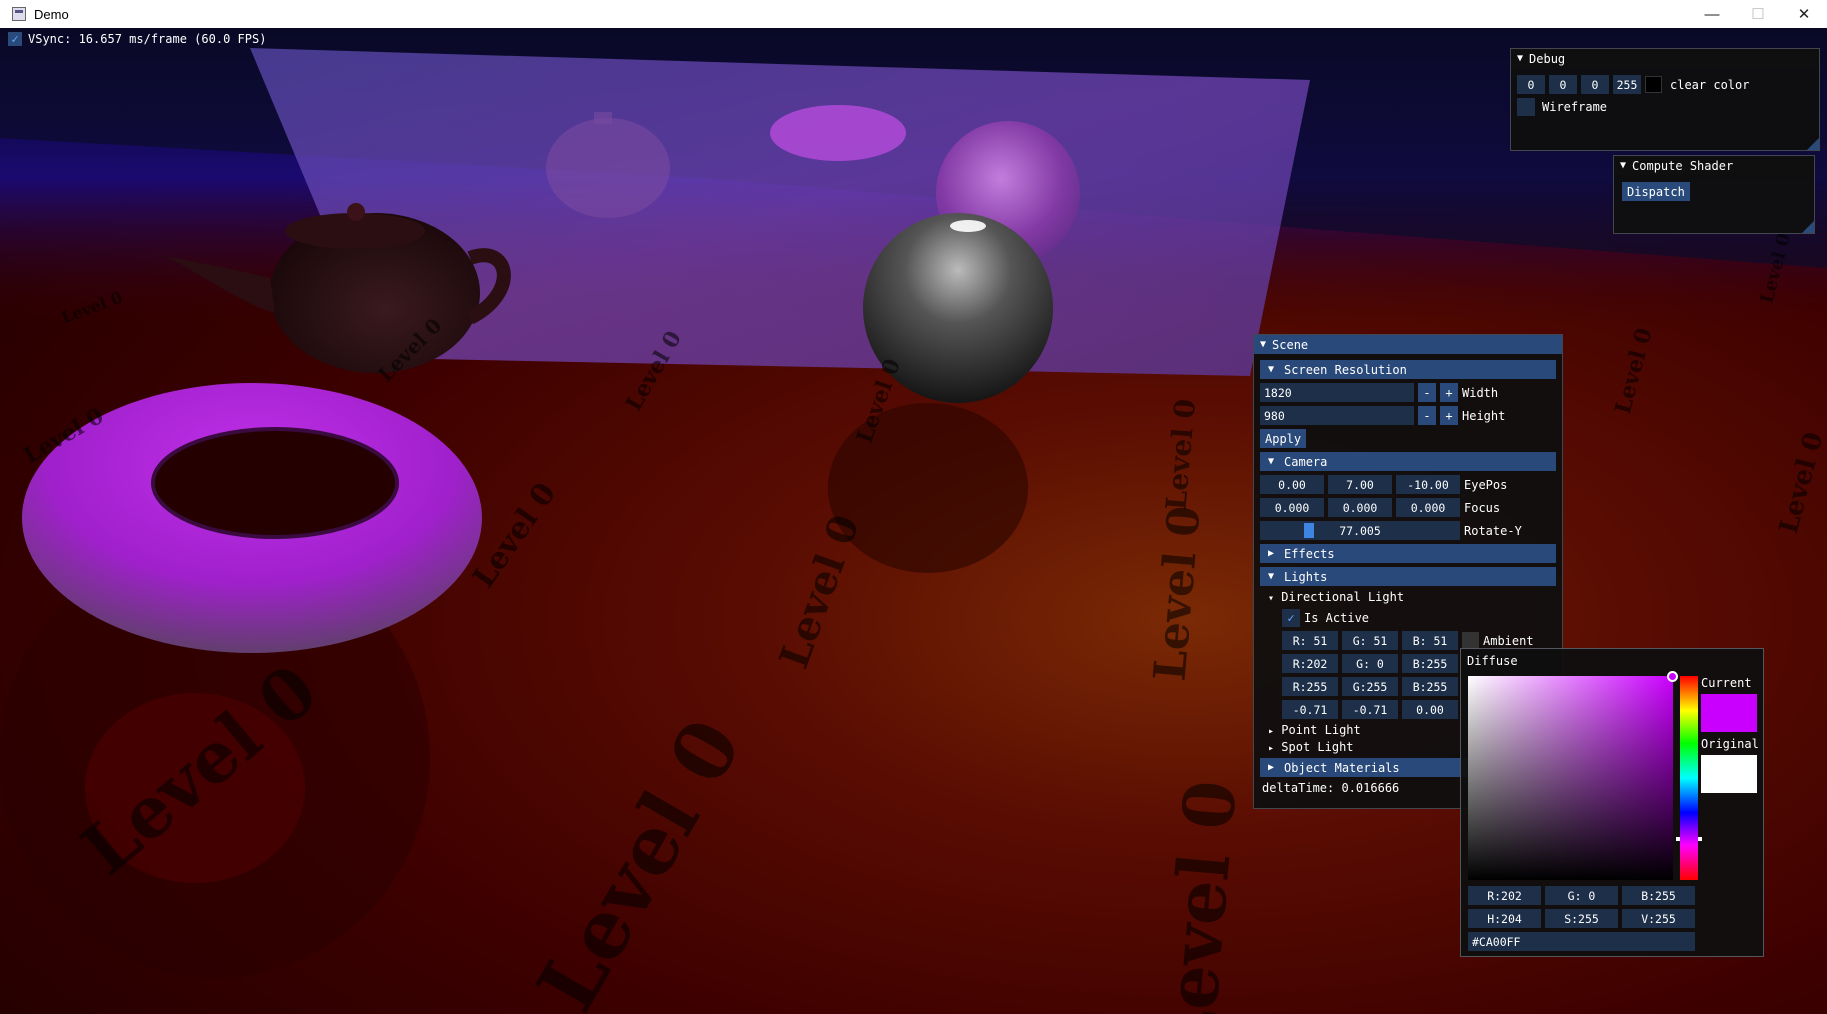 This screenshot has height=1014, width=1827. Describe the element at coordinates (1658, 895) in the screenshot. I see `picker-b-input: B:255` at that location.